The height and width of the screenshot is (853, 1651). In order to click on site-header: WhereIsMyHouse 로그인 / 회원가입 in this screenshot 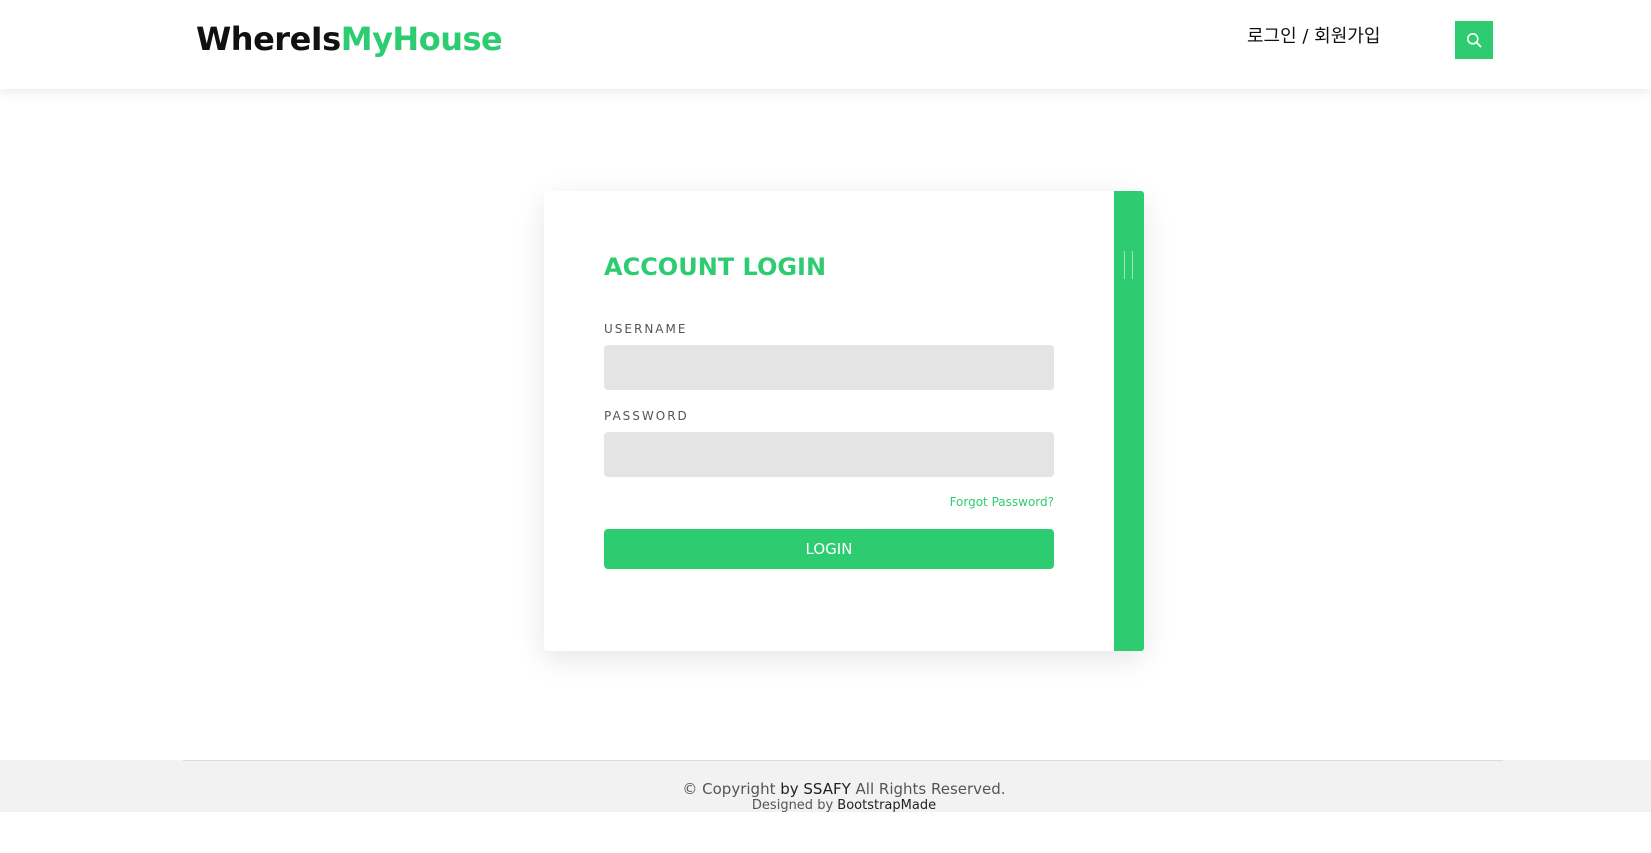, I will do `click(825, 44)`.